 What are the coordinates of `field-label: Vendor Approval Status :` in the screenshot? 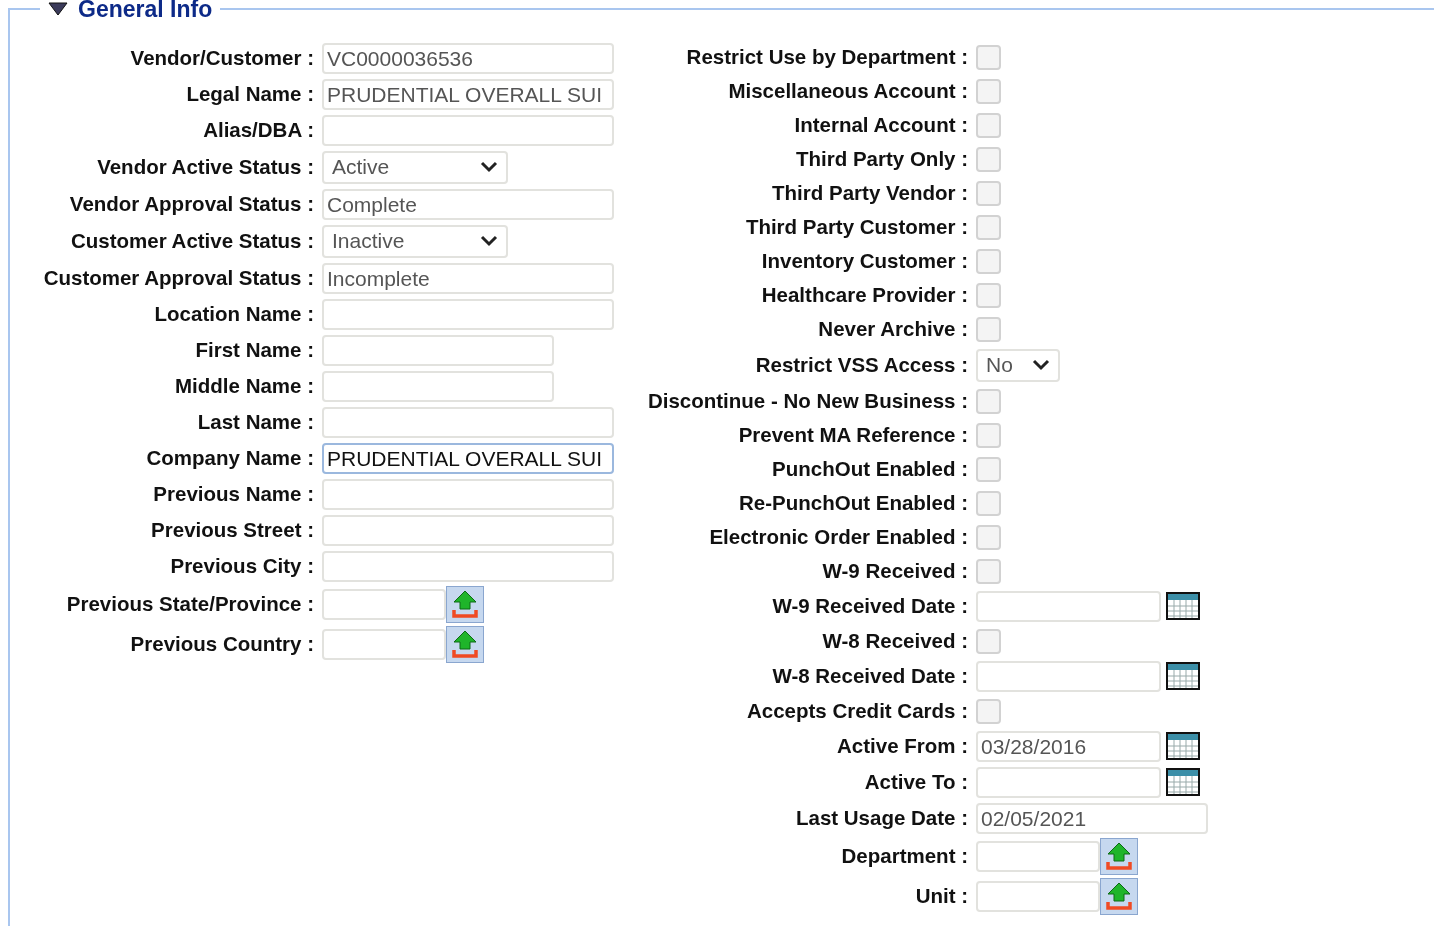 It's located at (191, 204).